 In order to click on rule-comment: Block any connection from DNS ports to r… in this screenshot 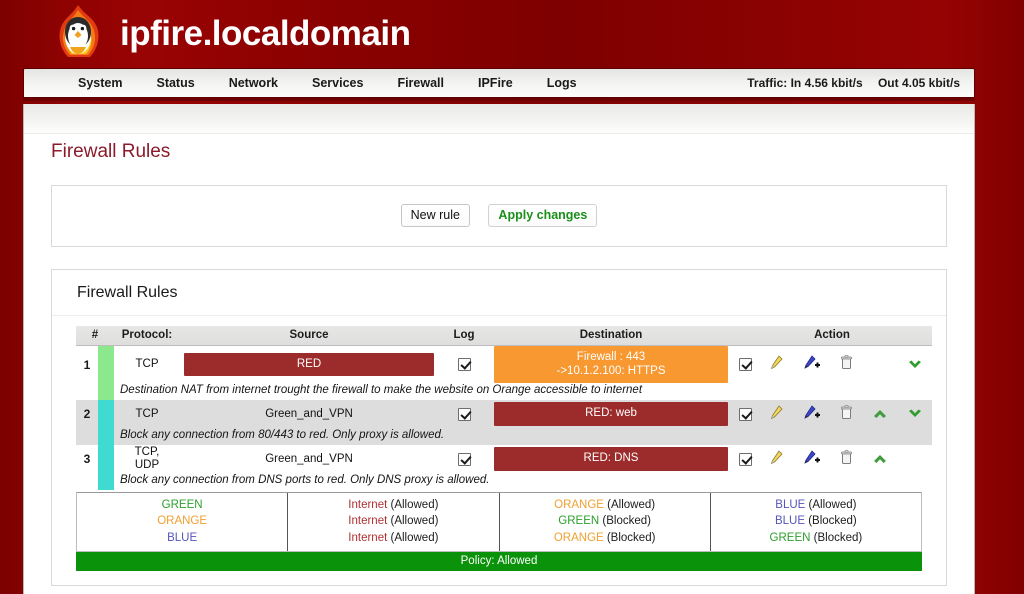, I will do `click(523, 482)`.